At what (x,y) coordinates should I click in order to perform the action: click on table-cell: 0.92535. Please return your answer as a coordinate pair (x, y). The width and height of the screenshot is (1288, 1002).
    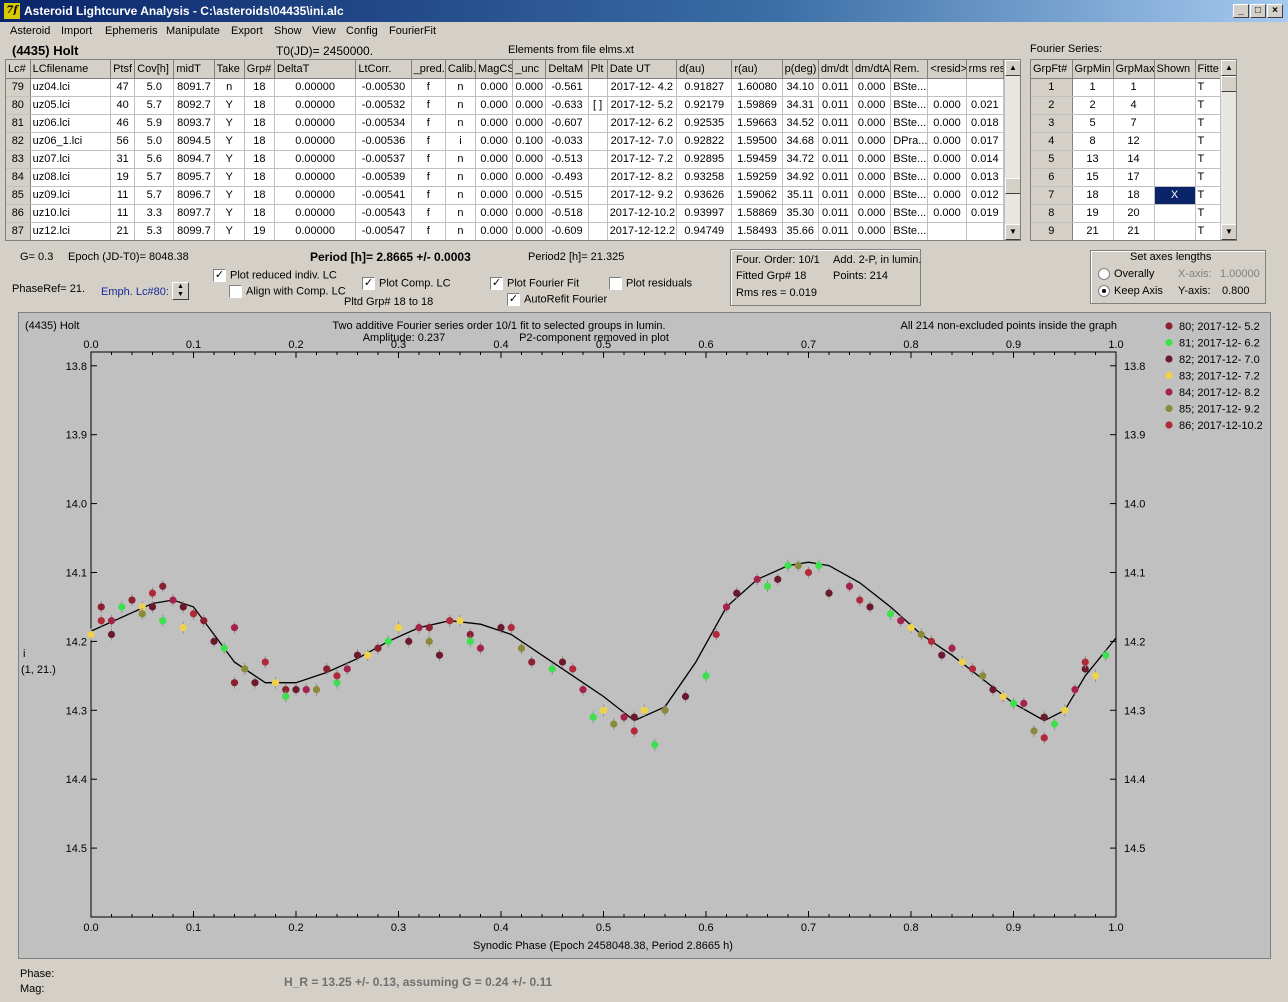
    Looking at the image, I should click on (704, 123).